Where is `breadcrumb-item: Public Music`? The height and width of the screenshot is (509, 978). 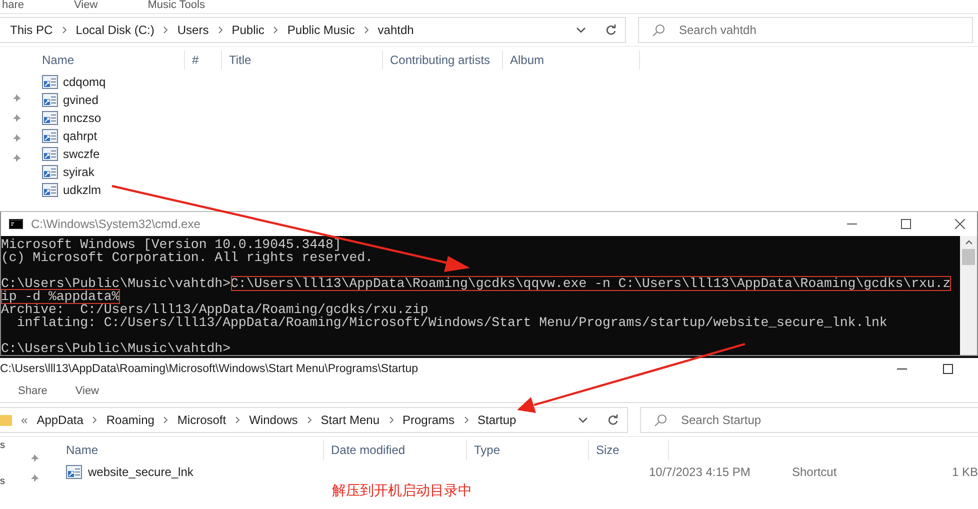 breadcrumb-item: Public Music is located at coordinates (321, 30).